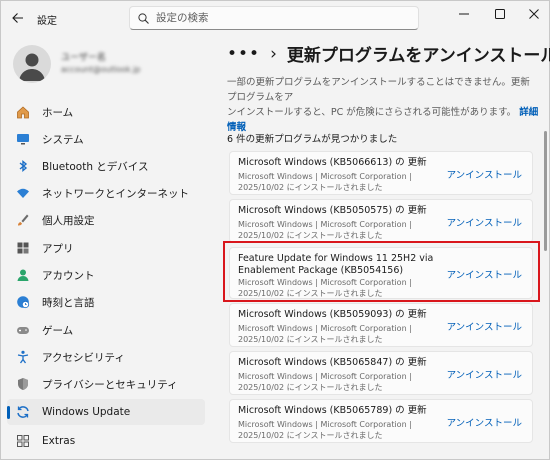 This screenshot has height=460, width=550. I want to click on sidebar-item-network: ネットワークとインターネット, so click(106, 193).